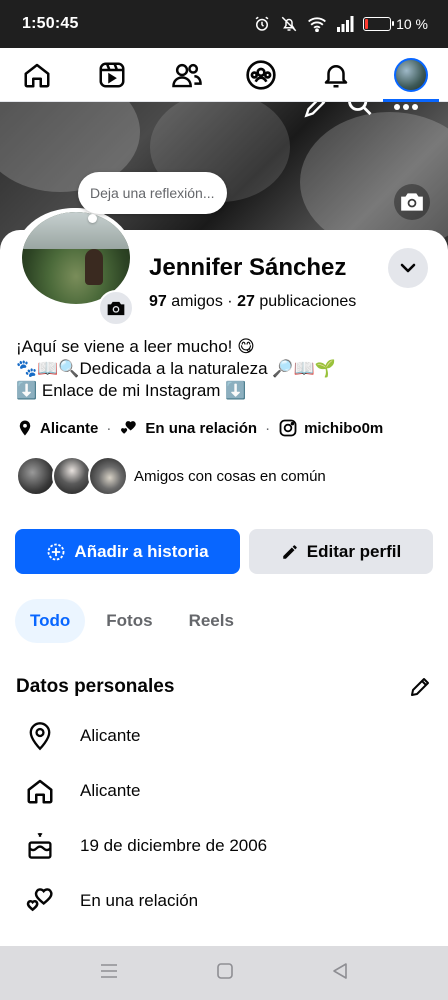 Image resolution: width=448 pixels, height=1000 pixels. I want to click on tab-photos: Fotos, so click(129, 621).